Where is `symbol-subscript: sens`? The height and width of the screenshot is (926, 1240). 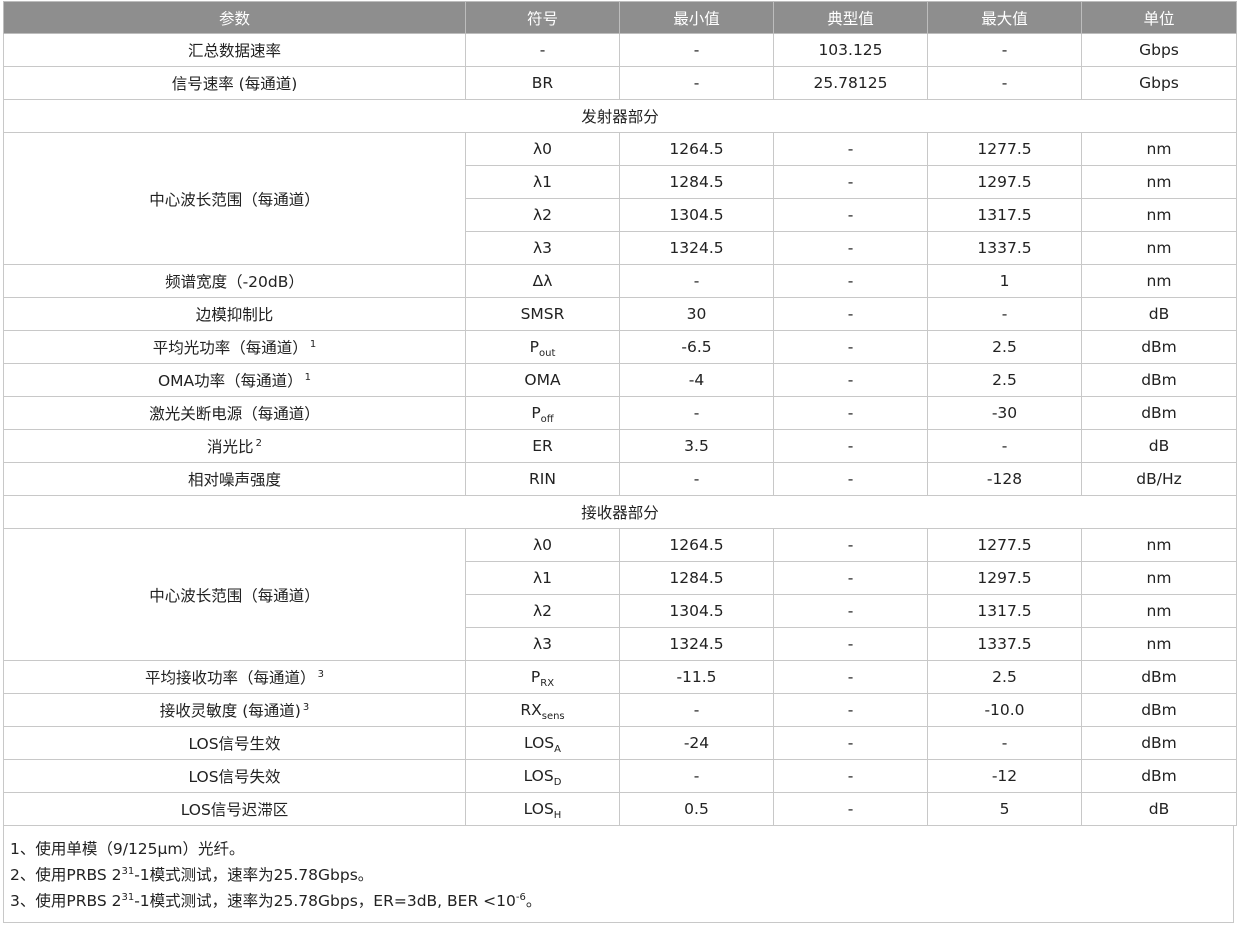
symbol-subscript: sens is located at coordinates (553, 716).